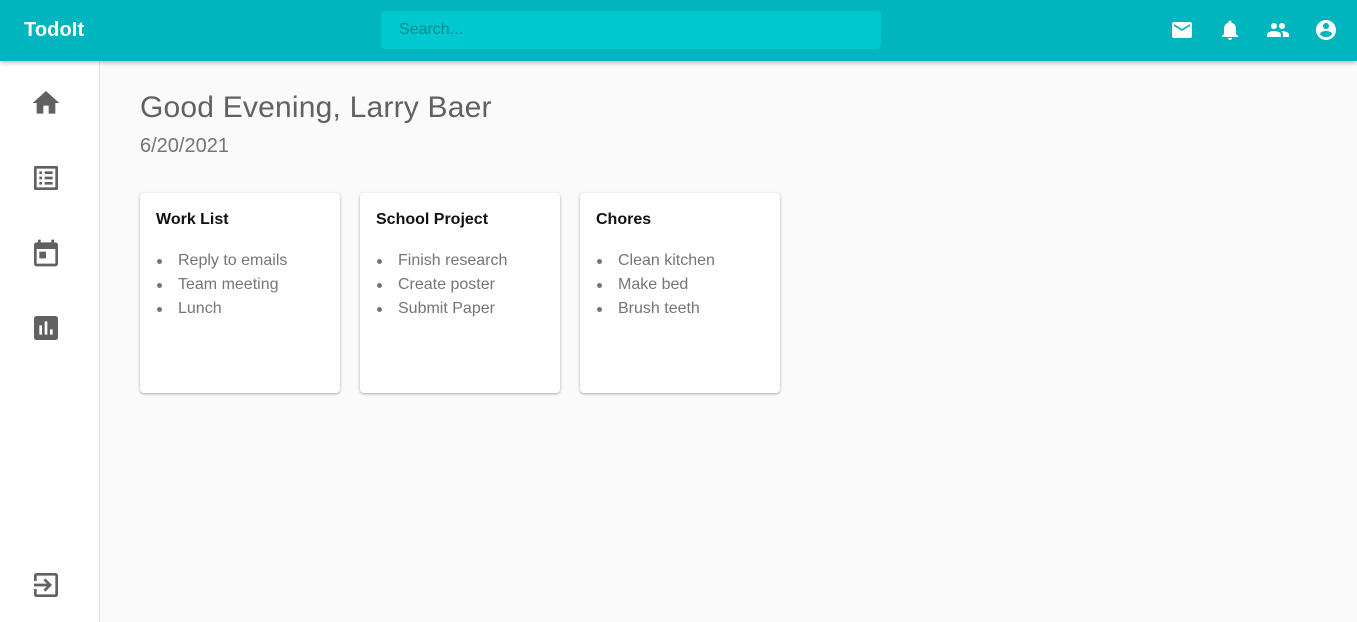 The width and height of the screenshot is (1357, 622). I want to click on task-item: Make bed, so click(680, 285).